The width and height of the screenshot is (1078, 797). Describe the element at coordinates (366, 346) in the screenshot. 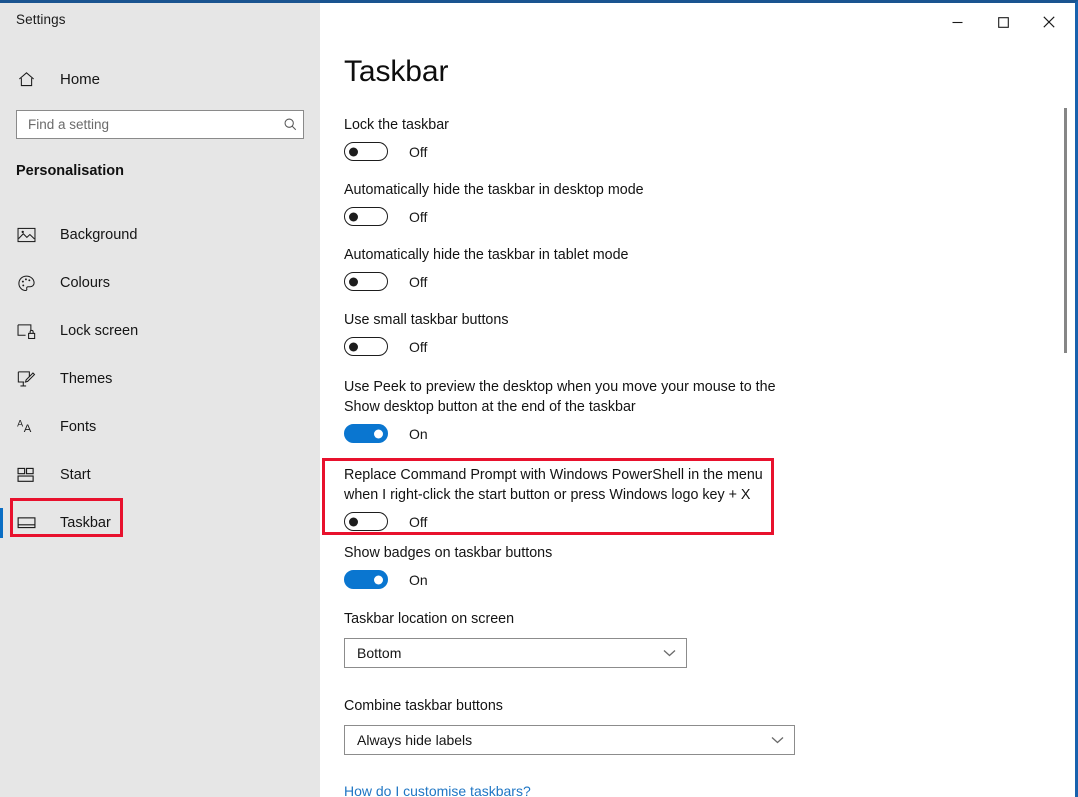

I see `small-taskbar-buttons-toggle` at that location.